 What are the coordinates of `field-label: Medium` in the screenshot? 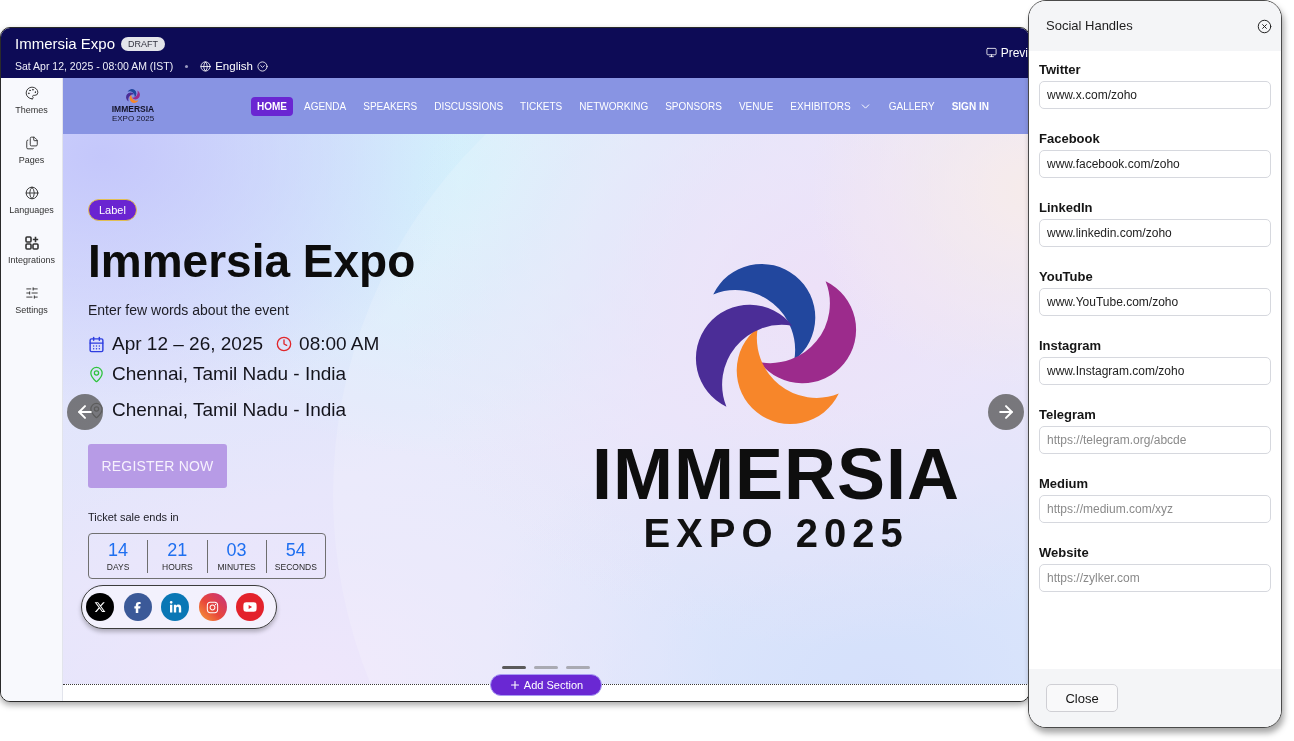 It's located at (1064, 483).